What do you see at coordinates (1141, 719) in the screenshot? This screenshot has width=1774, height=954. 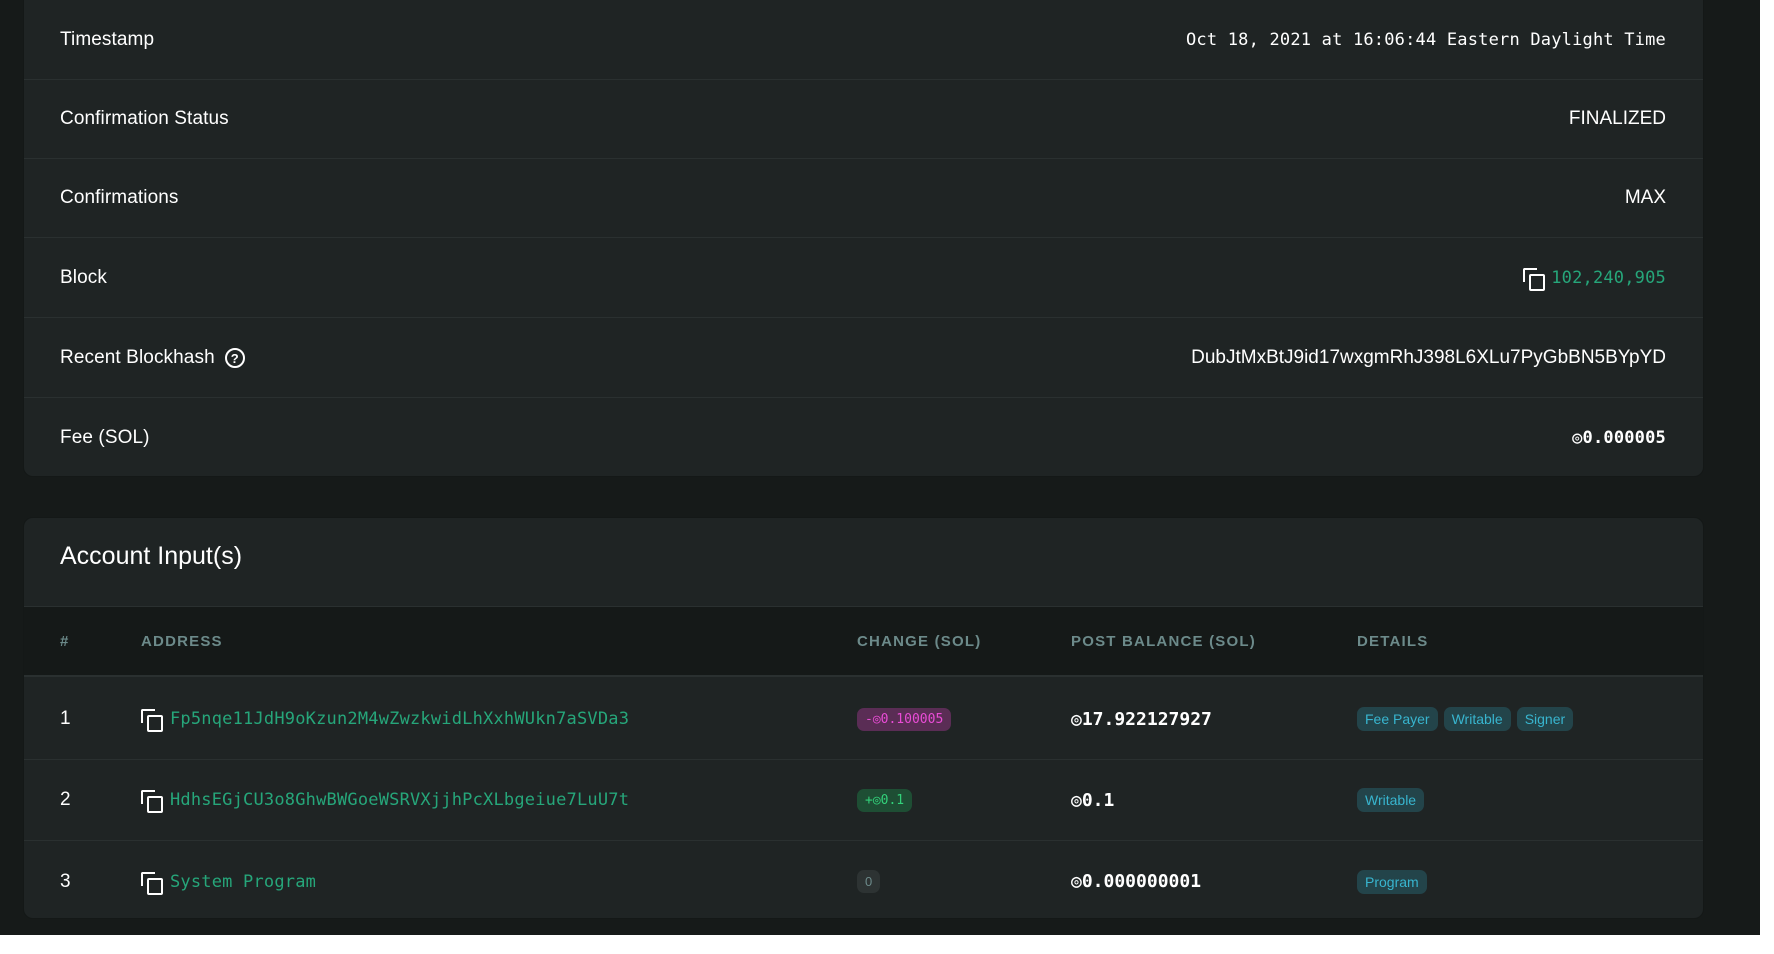 I see `post-balance: ◎17.922127927` at bounding box center [1141, 719].